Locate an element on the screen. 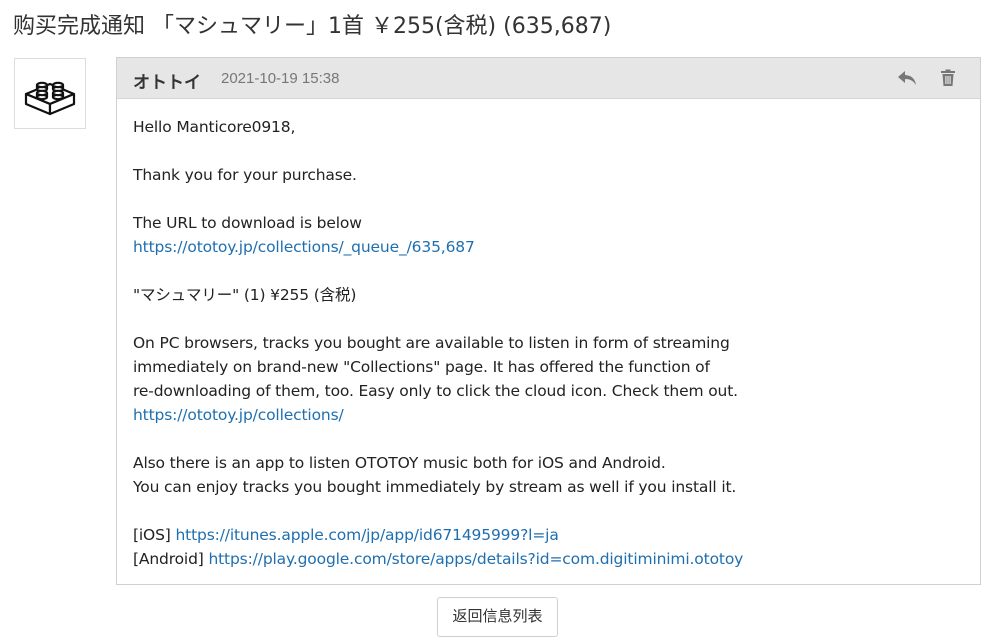  page-title: 购买完成通知 「マシュマリー」1首 ￥255(含税) (635,687) is located at coordinates (312, 26).